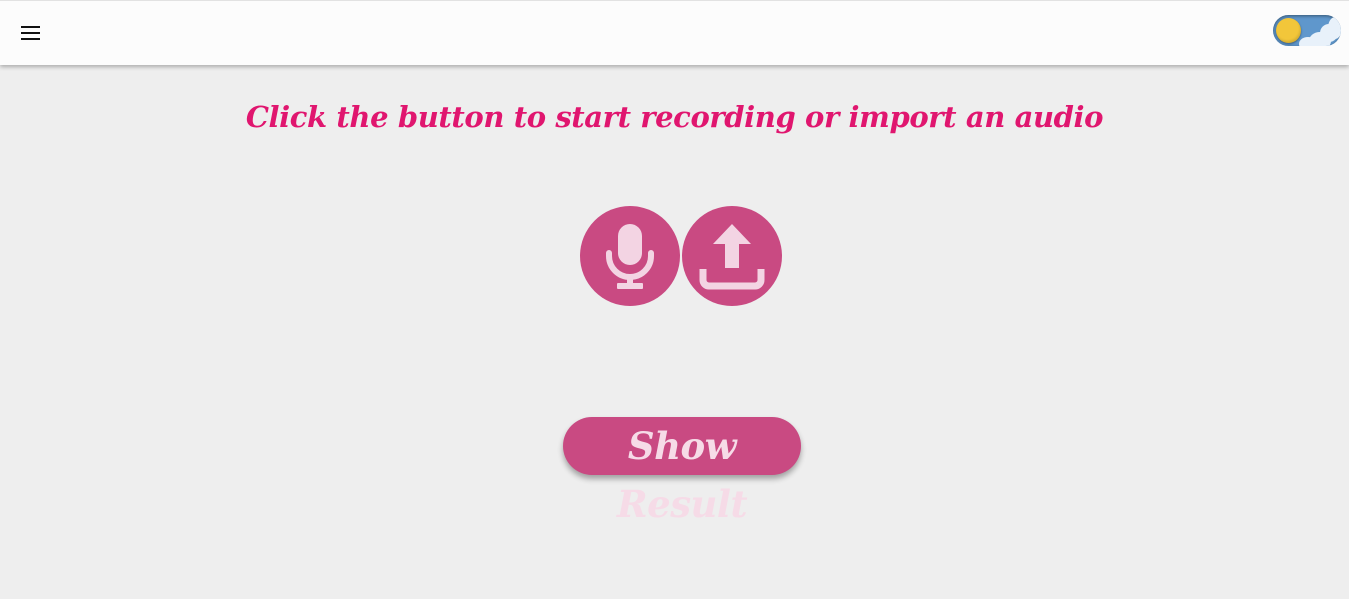  I want to click on theme-toggle, so click(1307, 30).